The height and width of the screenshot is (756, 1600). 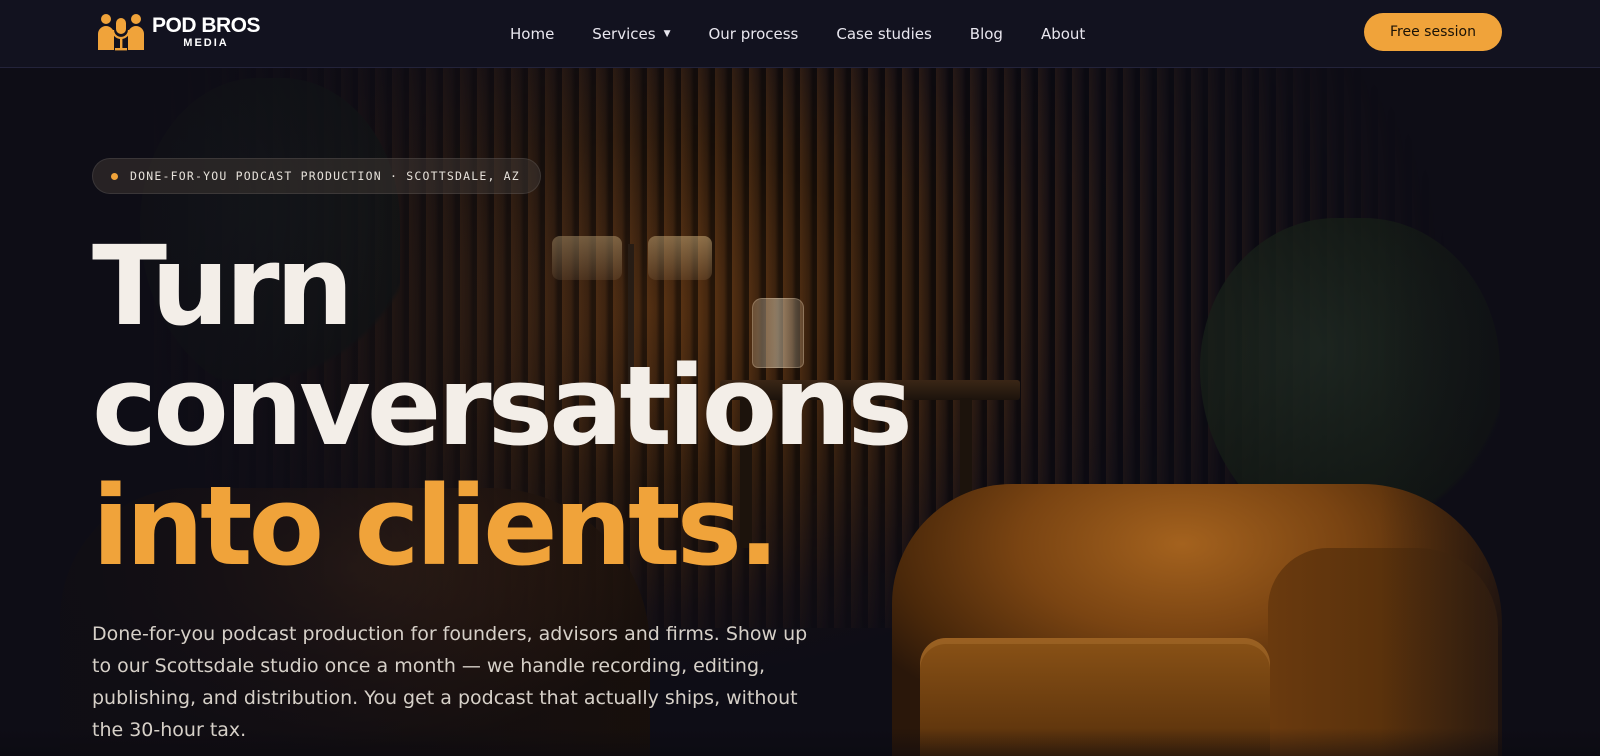 What do you see at coordinates (223, 286) in the screenshot?
I see `hero-headline-line1: Turn` at bounding box center [223, 286].